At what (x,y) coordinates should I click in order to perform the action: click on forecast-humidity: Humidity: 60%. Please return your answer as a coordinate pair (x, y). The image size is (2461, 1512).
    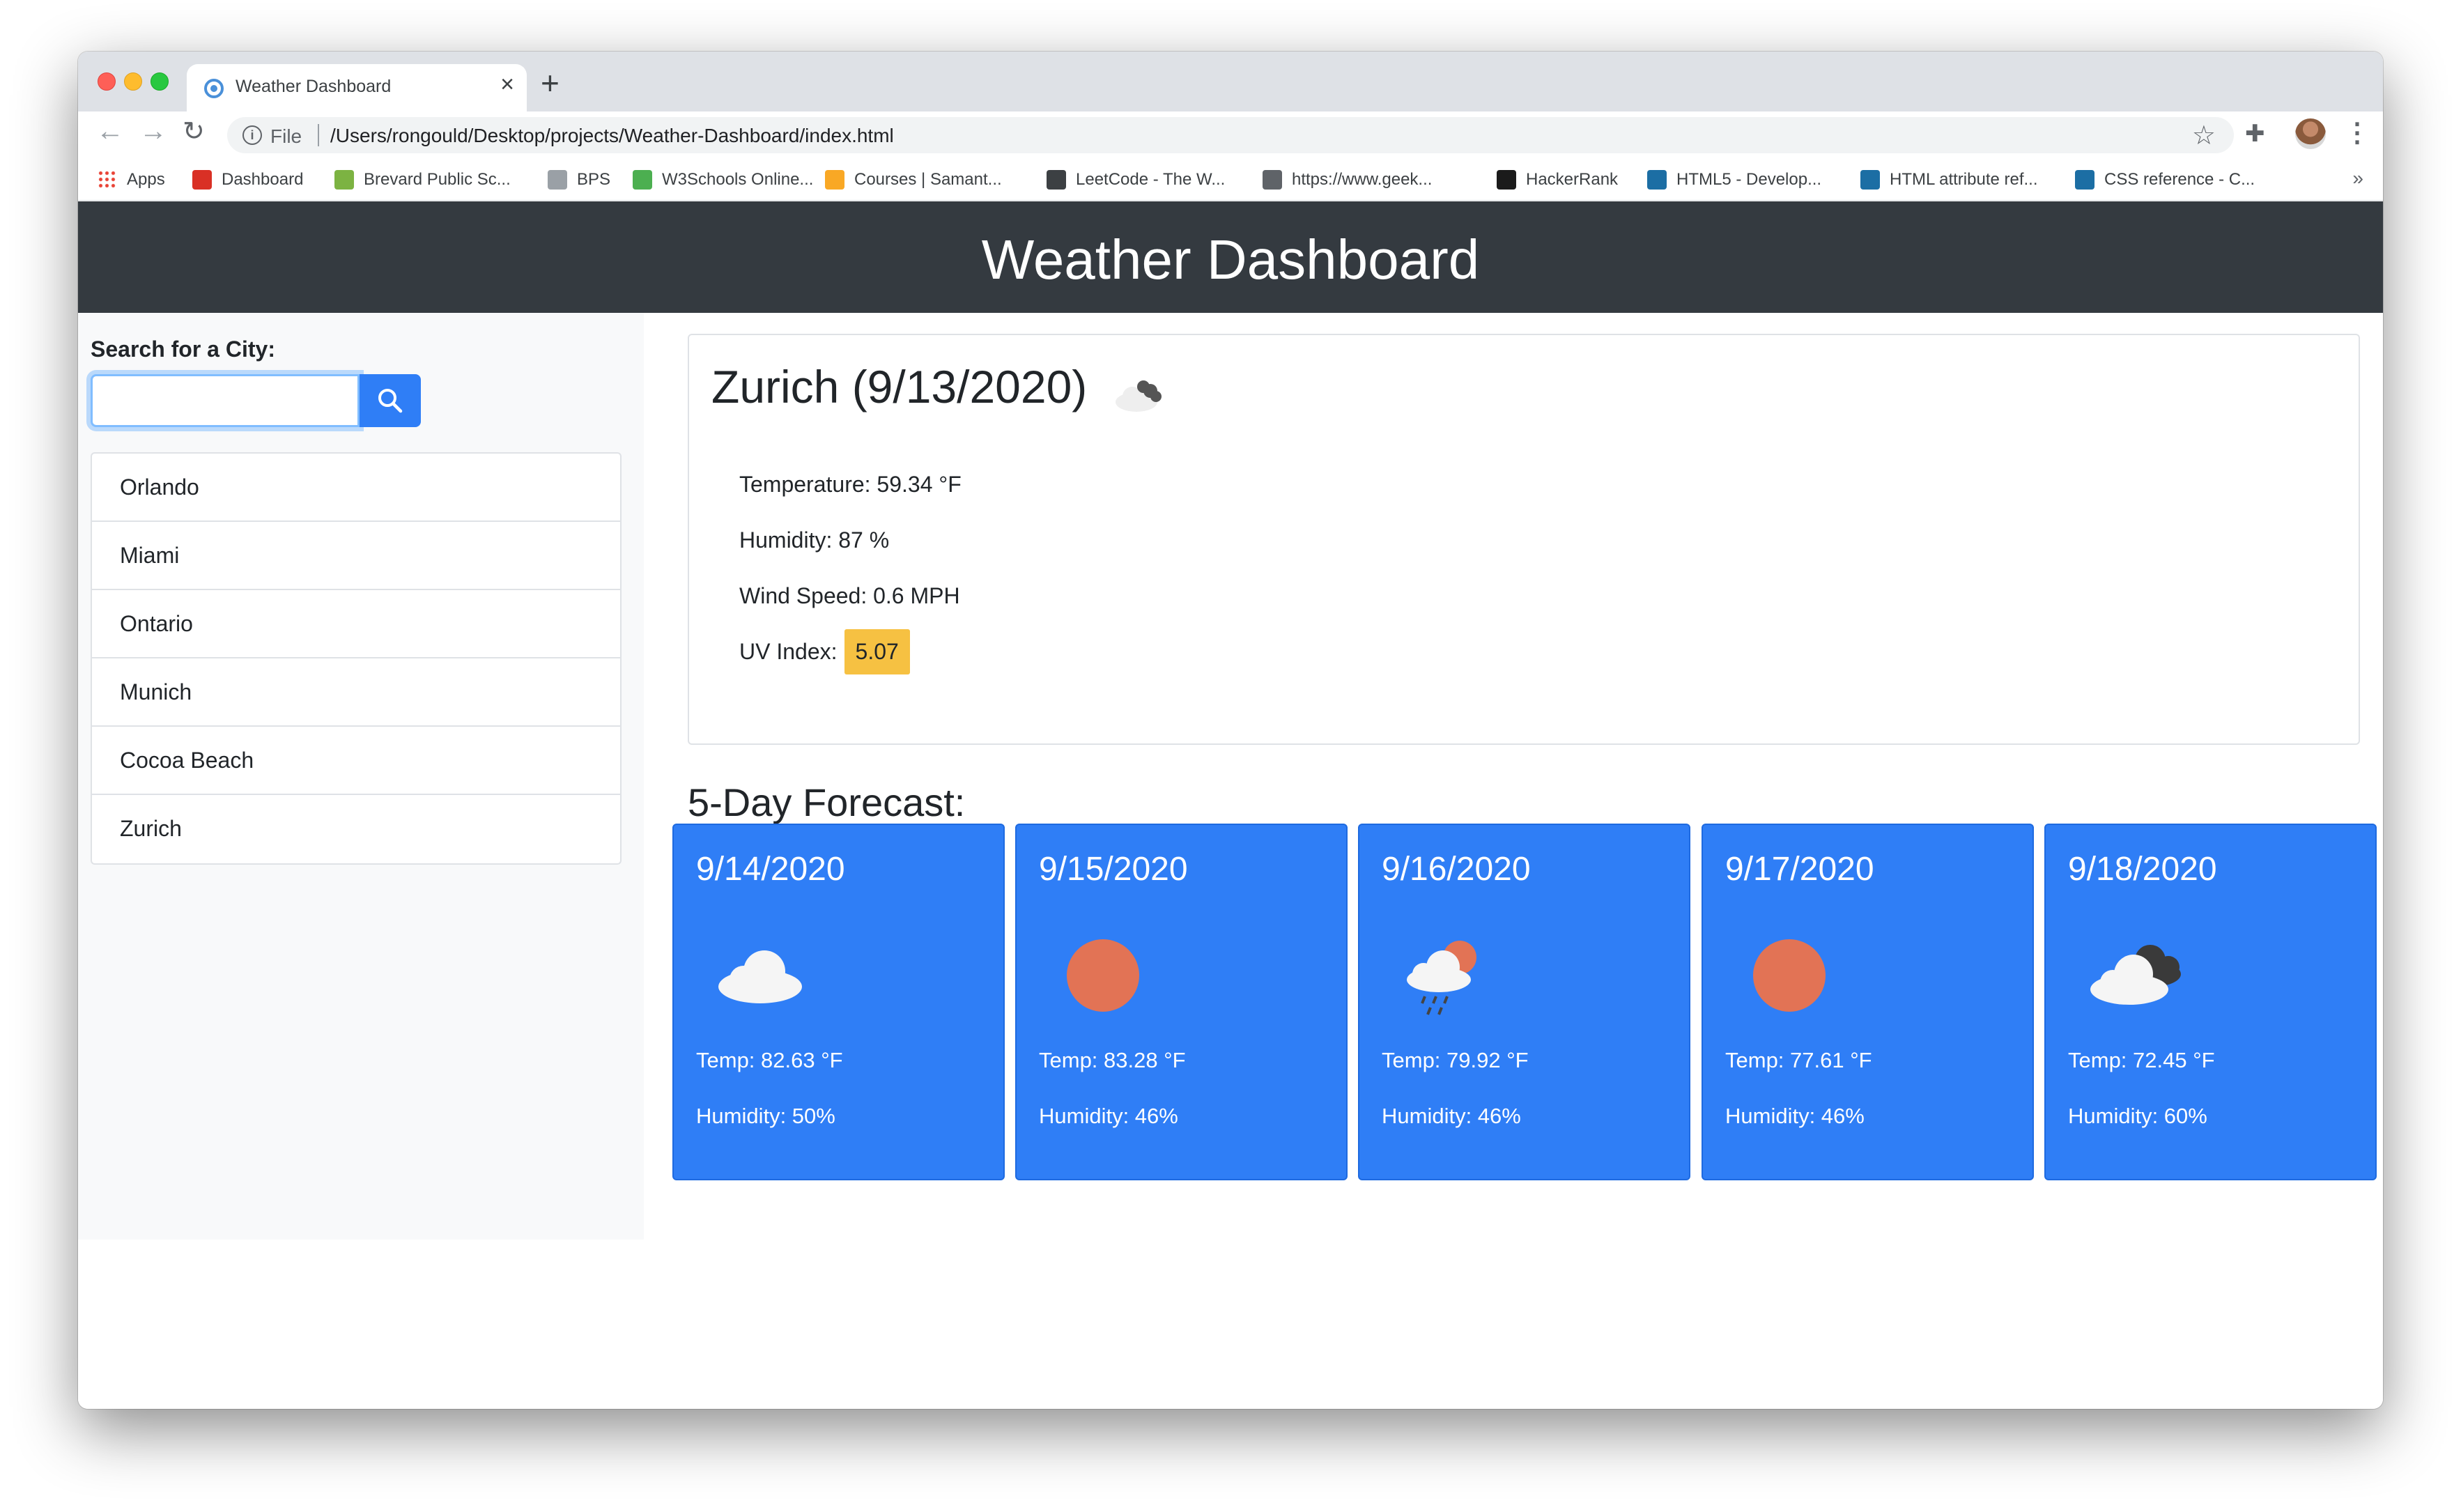
    Looking at the image, I should click on (2137, 1116).